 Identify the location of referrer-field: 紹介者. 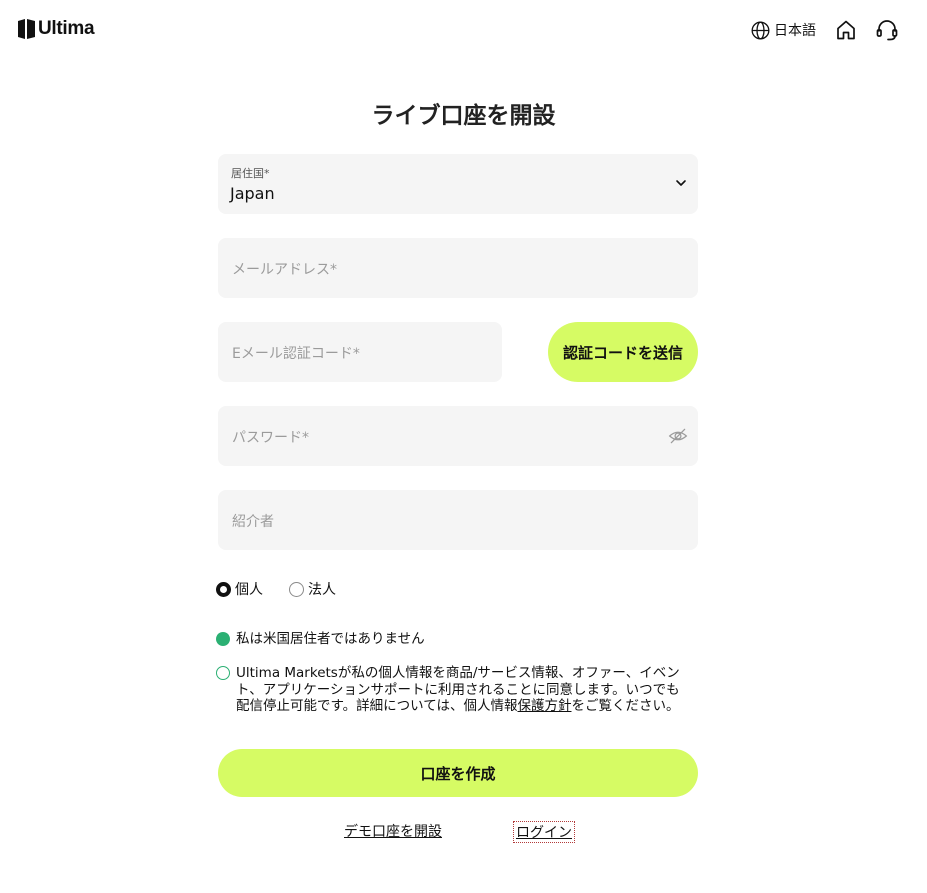
(458, 520).